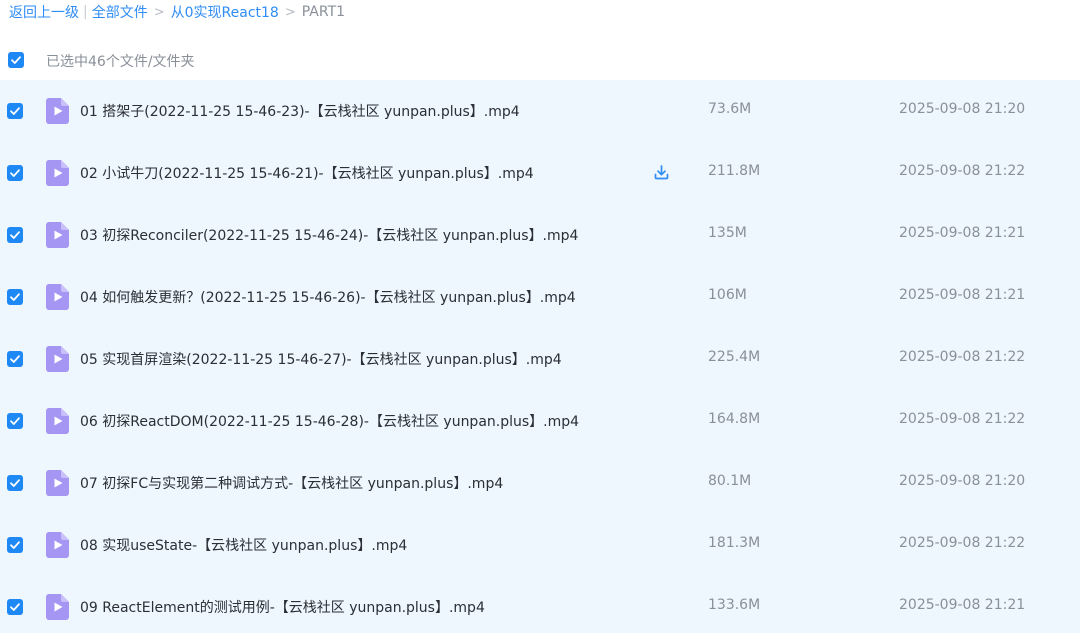  Describe the element at coordinates (727, 233) in the screenshot. I see `file-size: 135M` at that location.